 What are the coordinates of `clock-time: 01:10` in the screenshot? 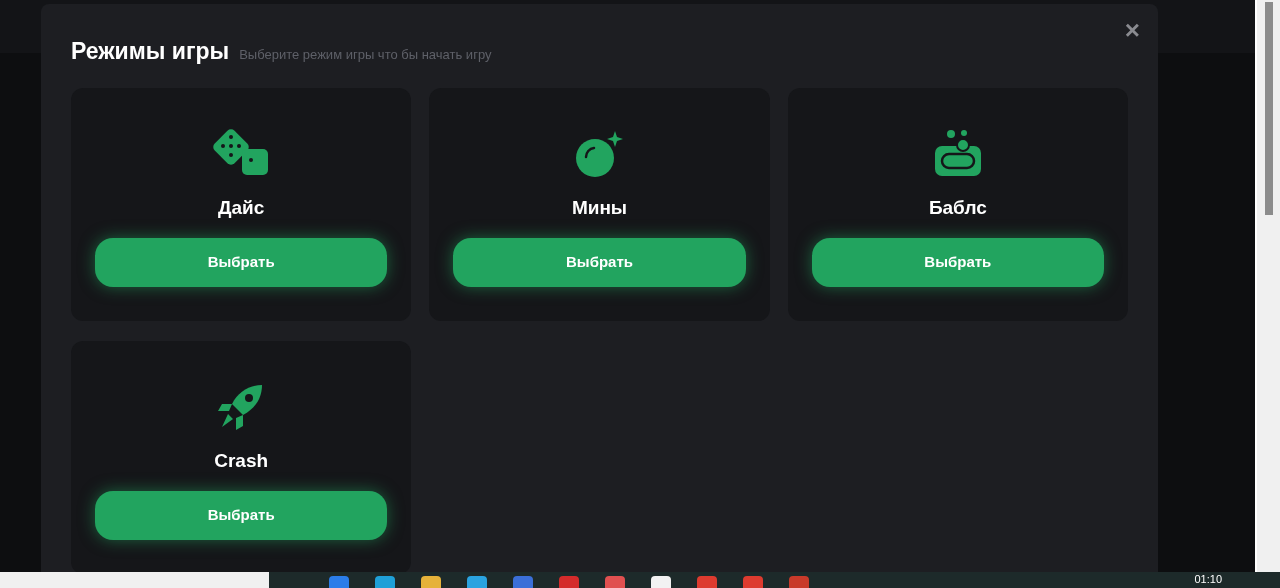 It's located at (1208, 579).